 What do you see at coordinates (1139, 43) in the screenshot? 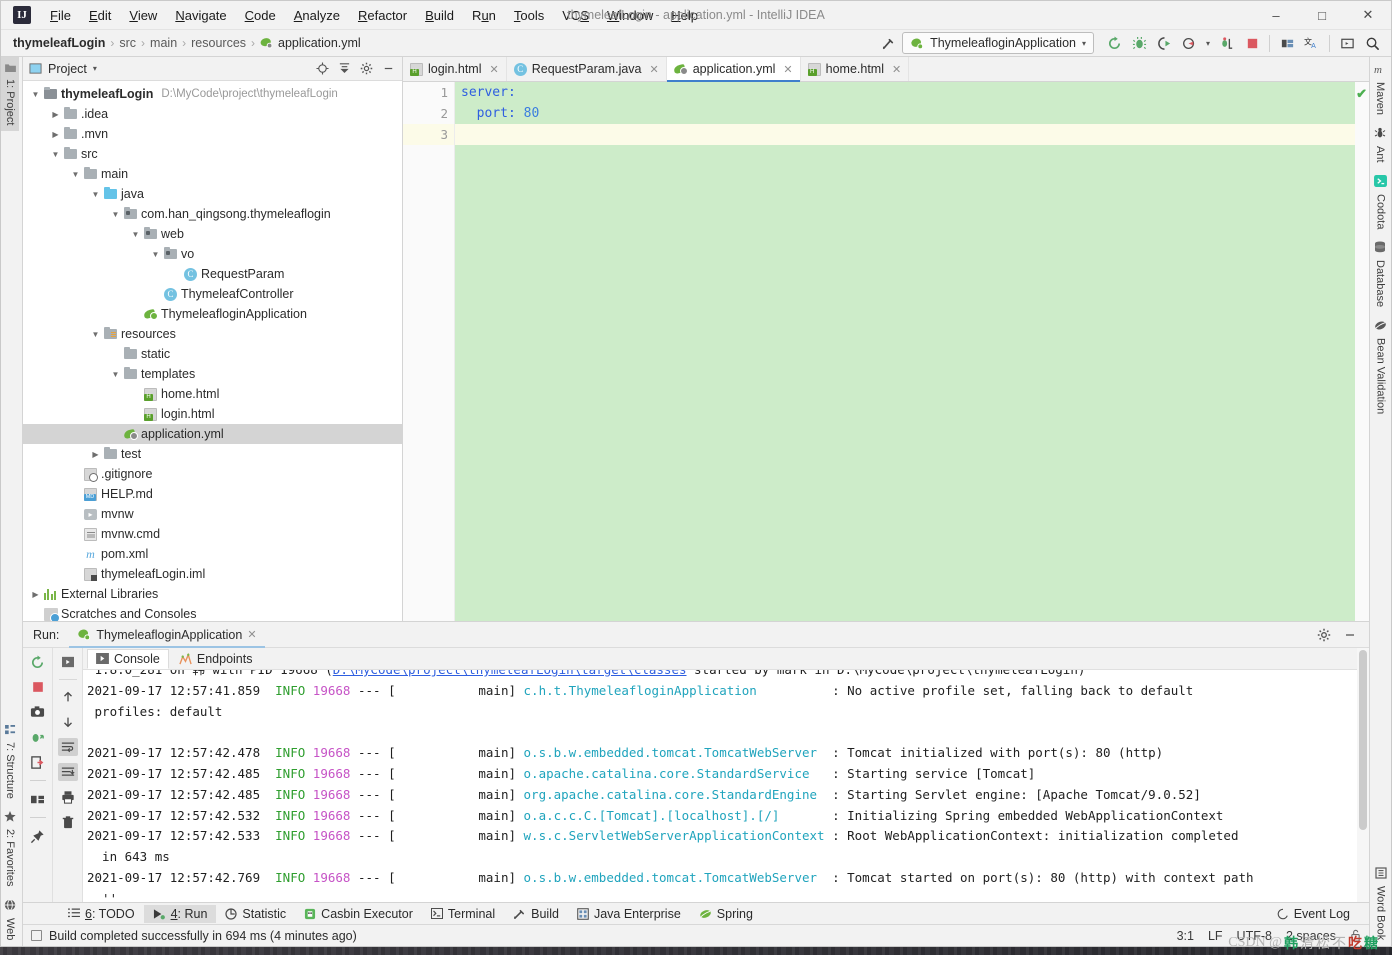
I see `debug-icon` at bounding box center [1139, 43].